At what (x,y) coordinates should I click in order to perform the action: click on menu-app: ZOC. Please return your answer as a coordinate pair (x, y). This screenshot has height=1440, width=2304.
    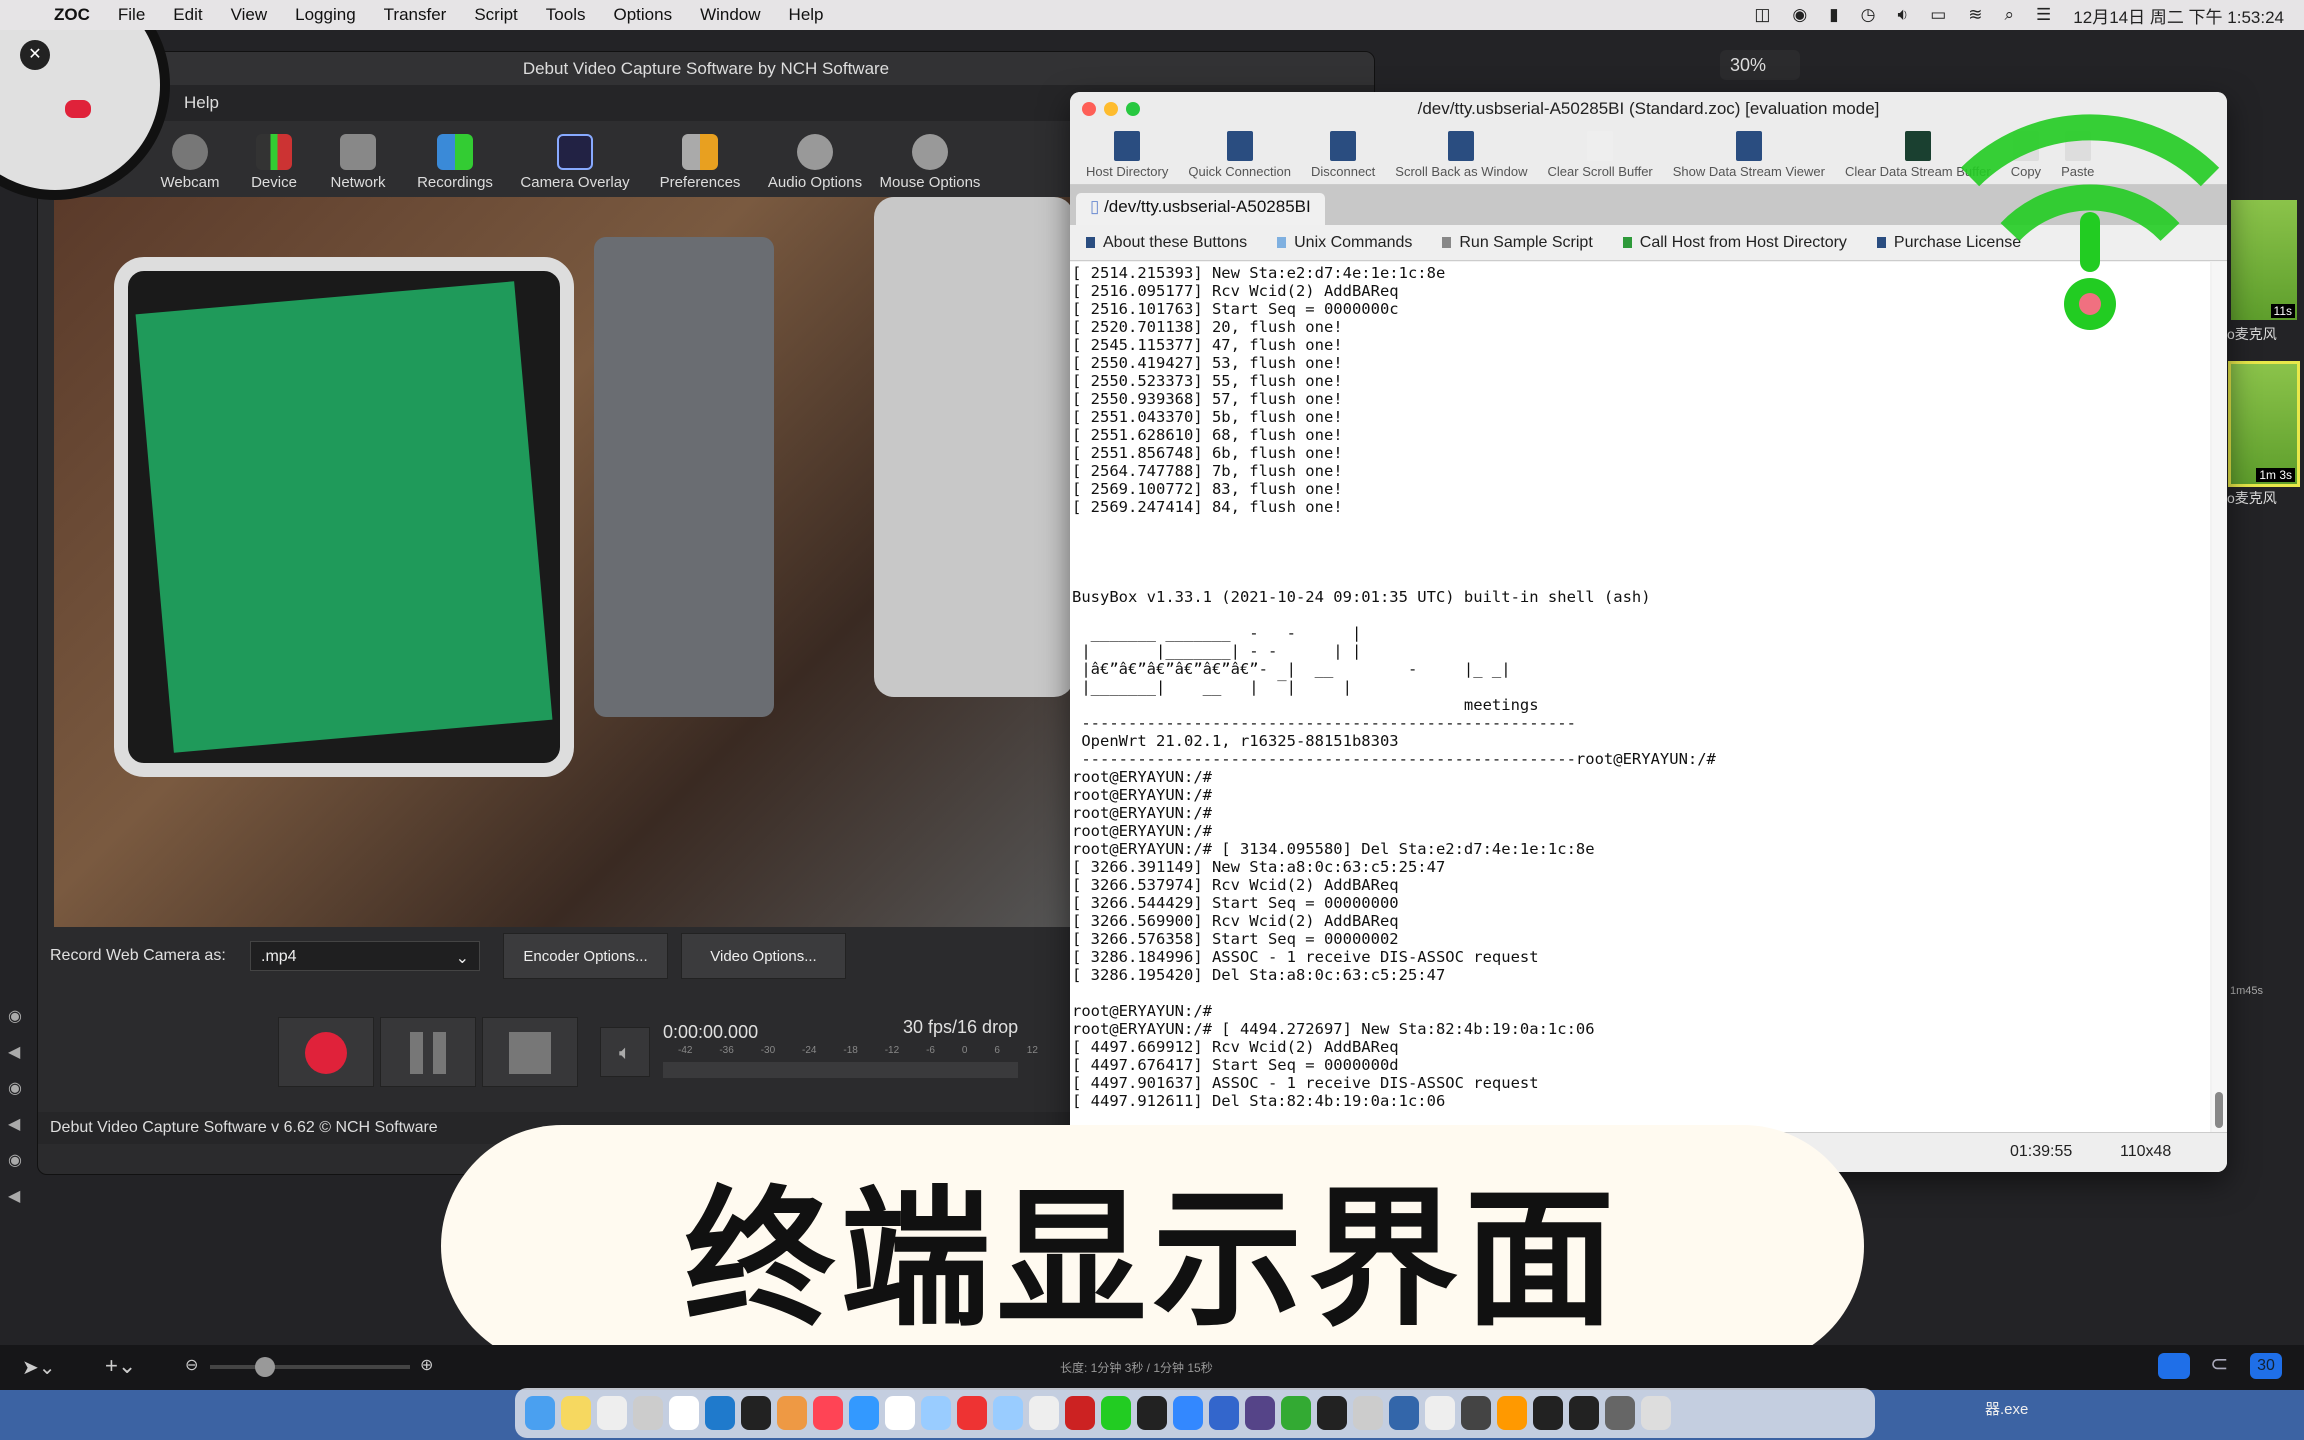
    Looking at the image, I should click on (72, 15).